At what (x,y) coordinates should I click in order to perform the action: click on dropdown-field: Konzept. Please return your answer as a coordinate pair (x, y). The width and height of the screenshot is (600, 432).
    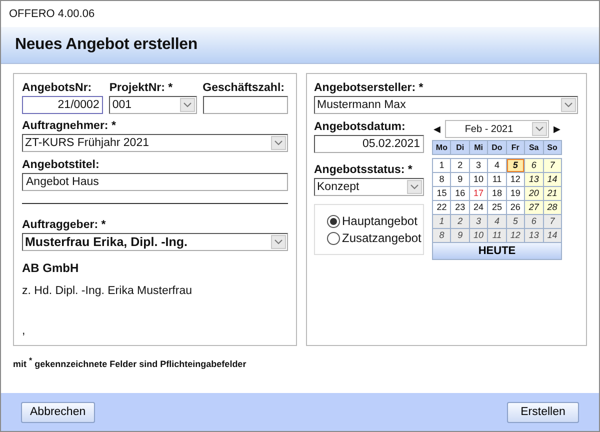
    Looking at the image, I should click on (369, 187).